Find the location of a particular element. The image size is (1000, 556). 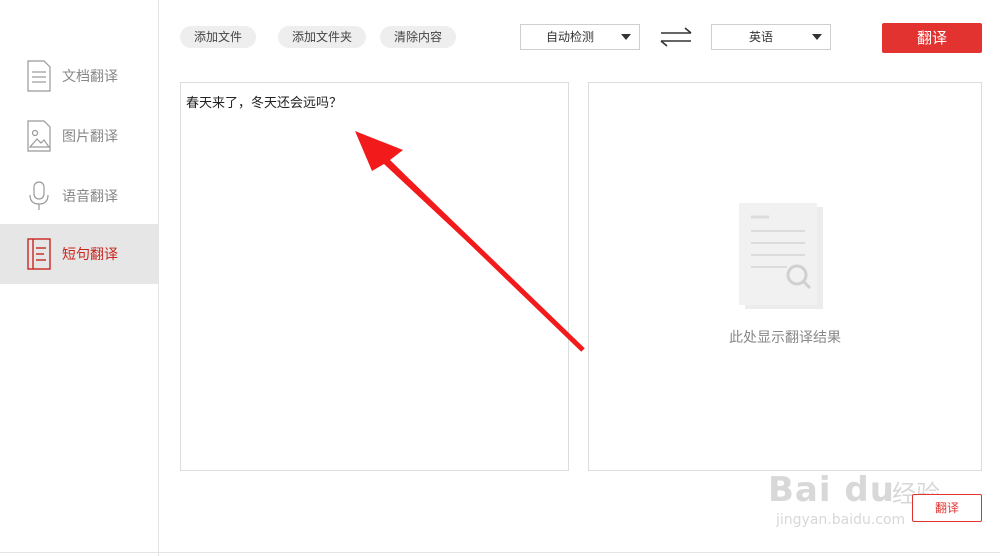

sidebar-item-sentence-translate: 短句翻译 is located at coordinates (79, 254).